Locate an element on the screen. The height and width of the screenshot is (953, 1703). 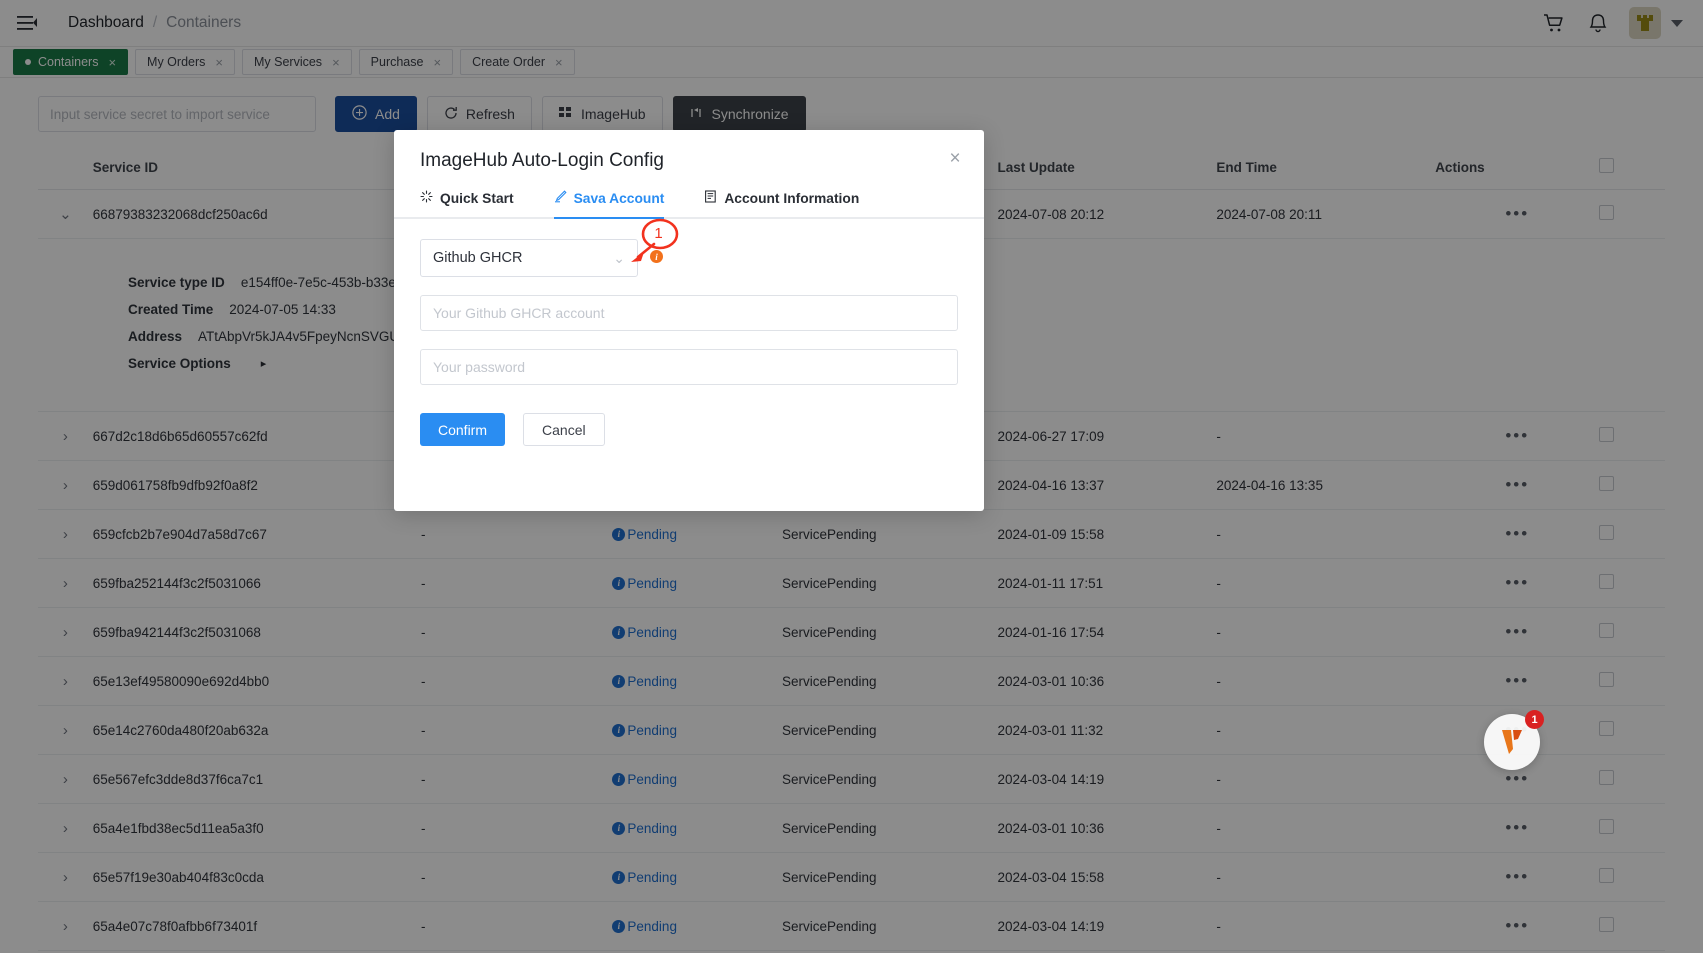
close-icon: × is located at coordinates (955, 159).